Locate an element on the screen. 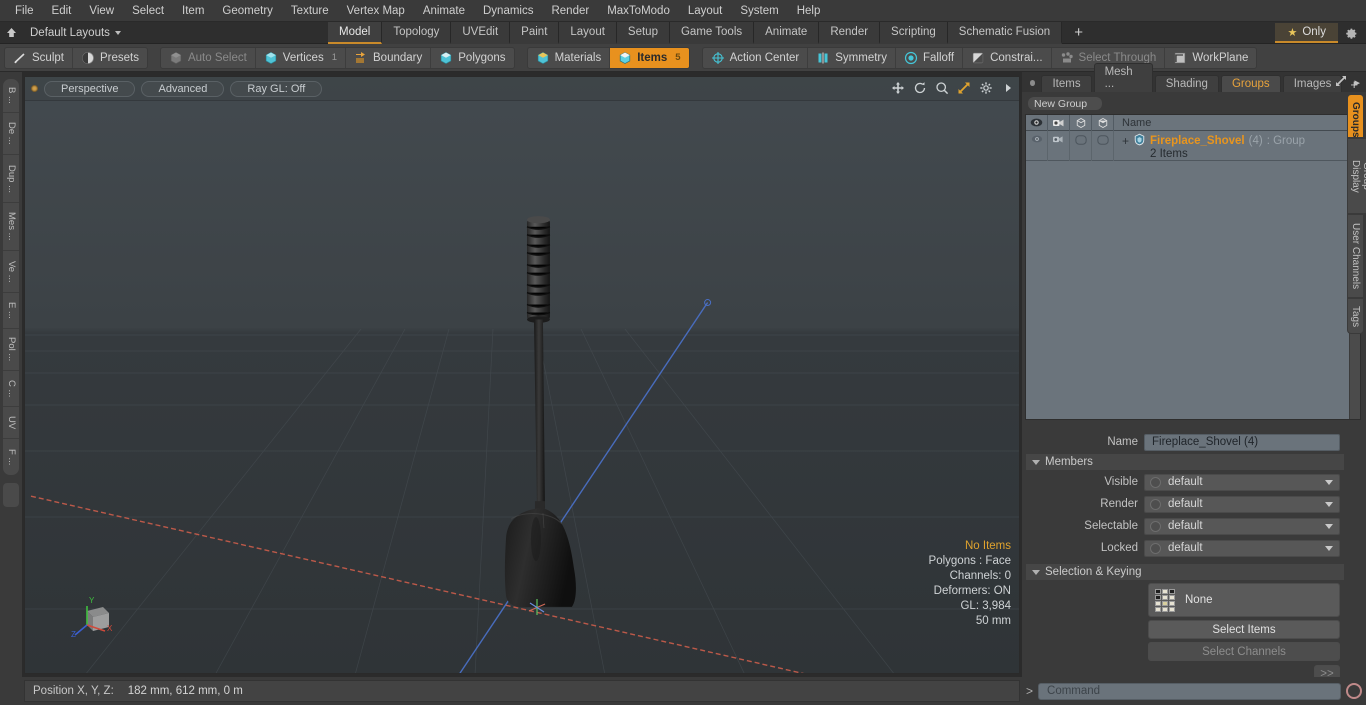 The height and width of the screenshot is (705, 1366). name-input: Fireplace_Shovel (4) is located at coordinates (1242, 442).